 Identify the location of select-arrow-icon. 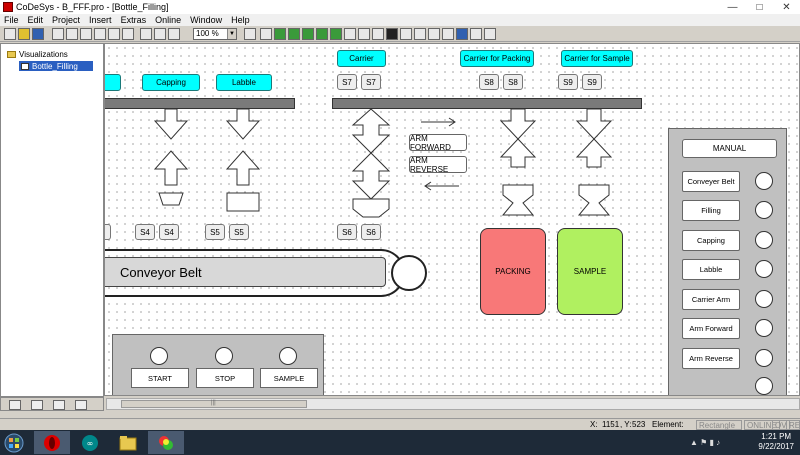
(250, 34).